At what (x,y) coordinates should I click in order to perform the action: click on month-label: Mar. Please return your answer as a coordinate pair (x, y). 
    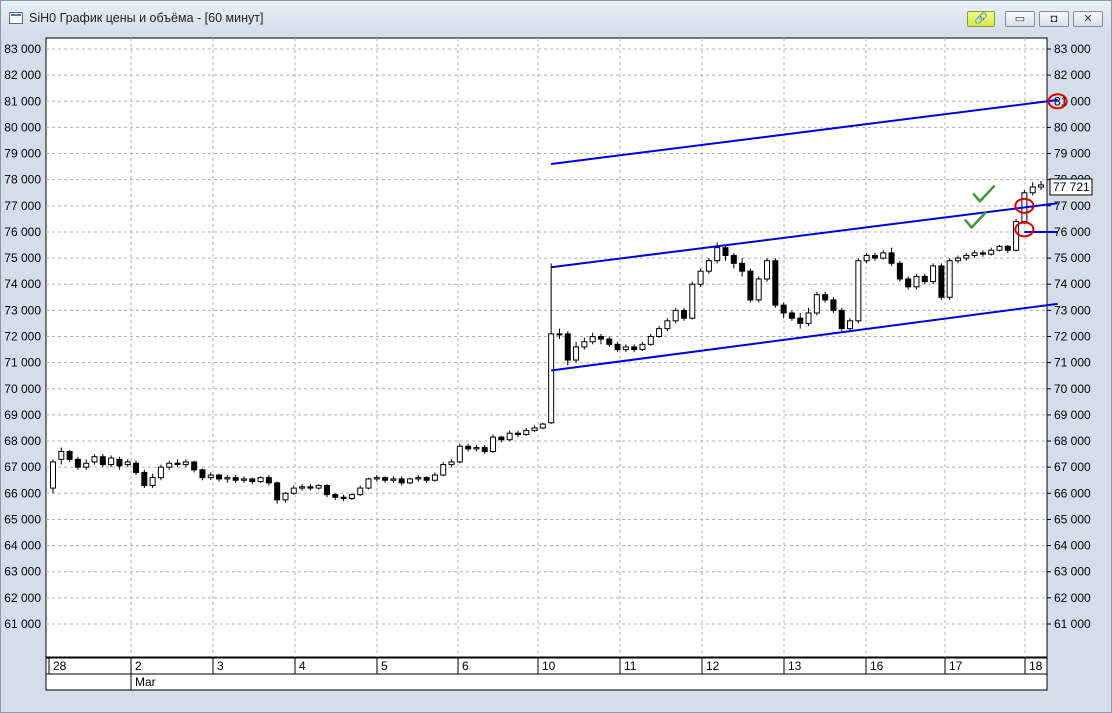
    Looking at the image, I should click on (145, 682).